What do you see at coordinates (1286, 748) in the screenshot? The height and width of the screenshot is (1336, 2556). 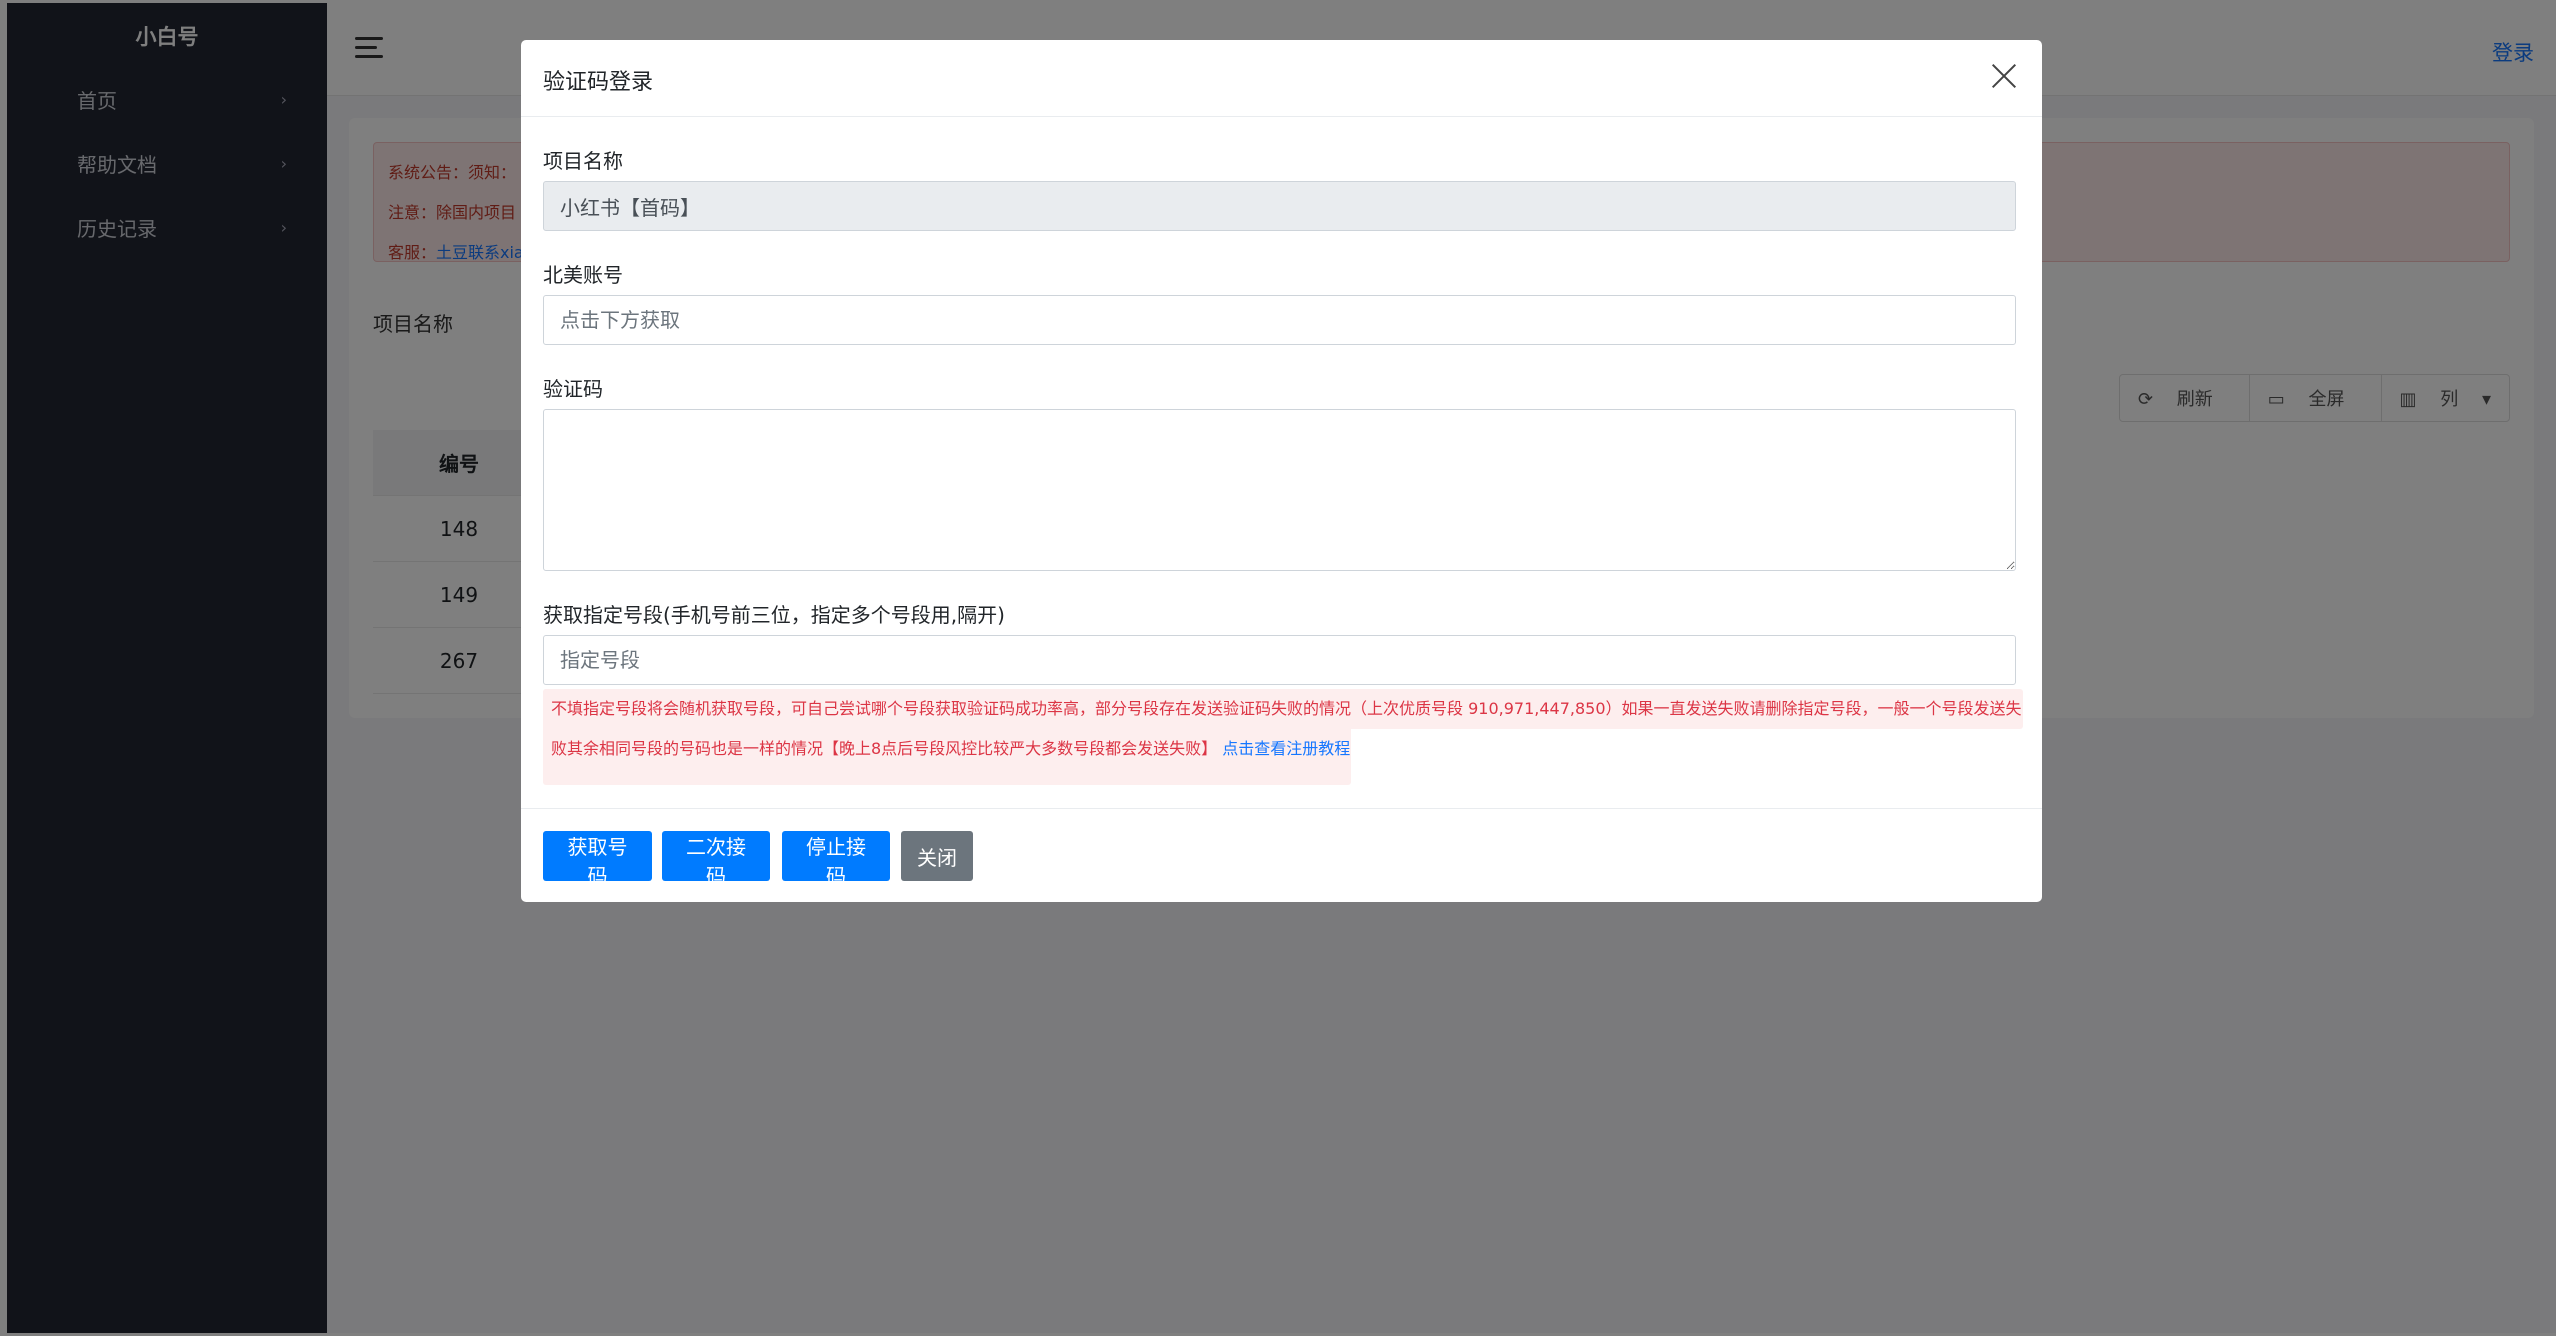 I see `tutorial-link: 点击查看注册教程` at bounding box center [1286, 748].